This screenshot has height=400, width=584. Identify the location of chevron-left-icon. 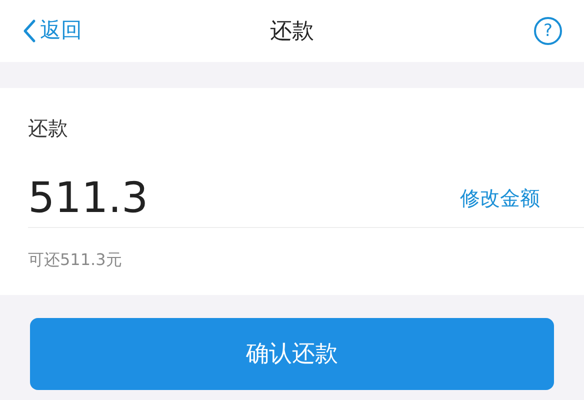
(29, 31).